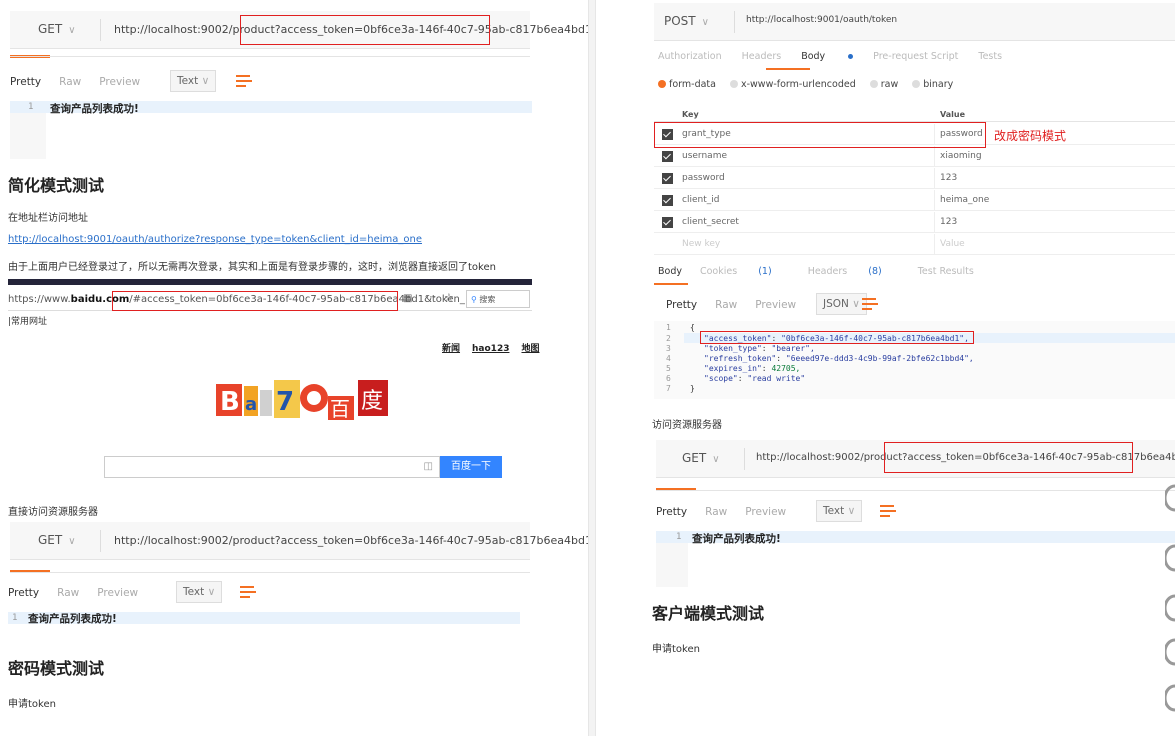 The image size is (1175, 736). What do you see at coordinates (272, 467) in the screenshot?
I see `baidu-search-input: ◫` at bounding box center [272, 467].